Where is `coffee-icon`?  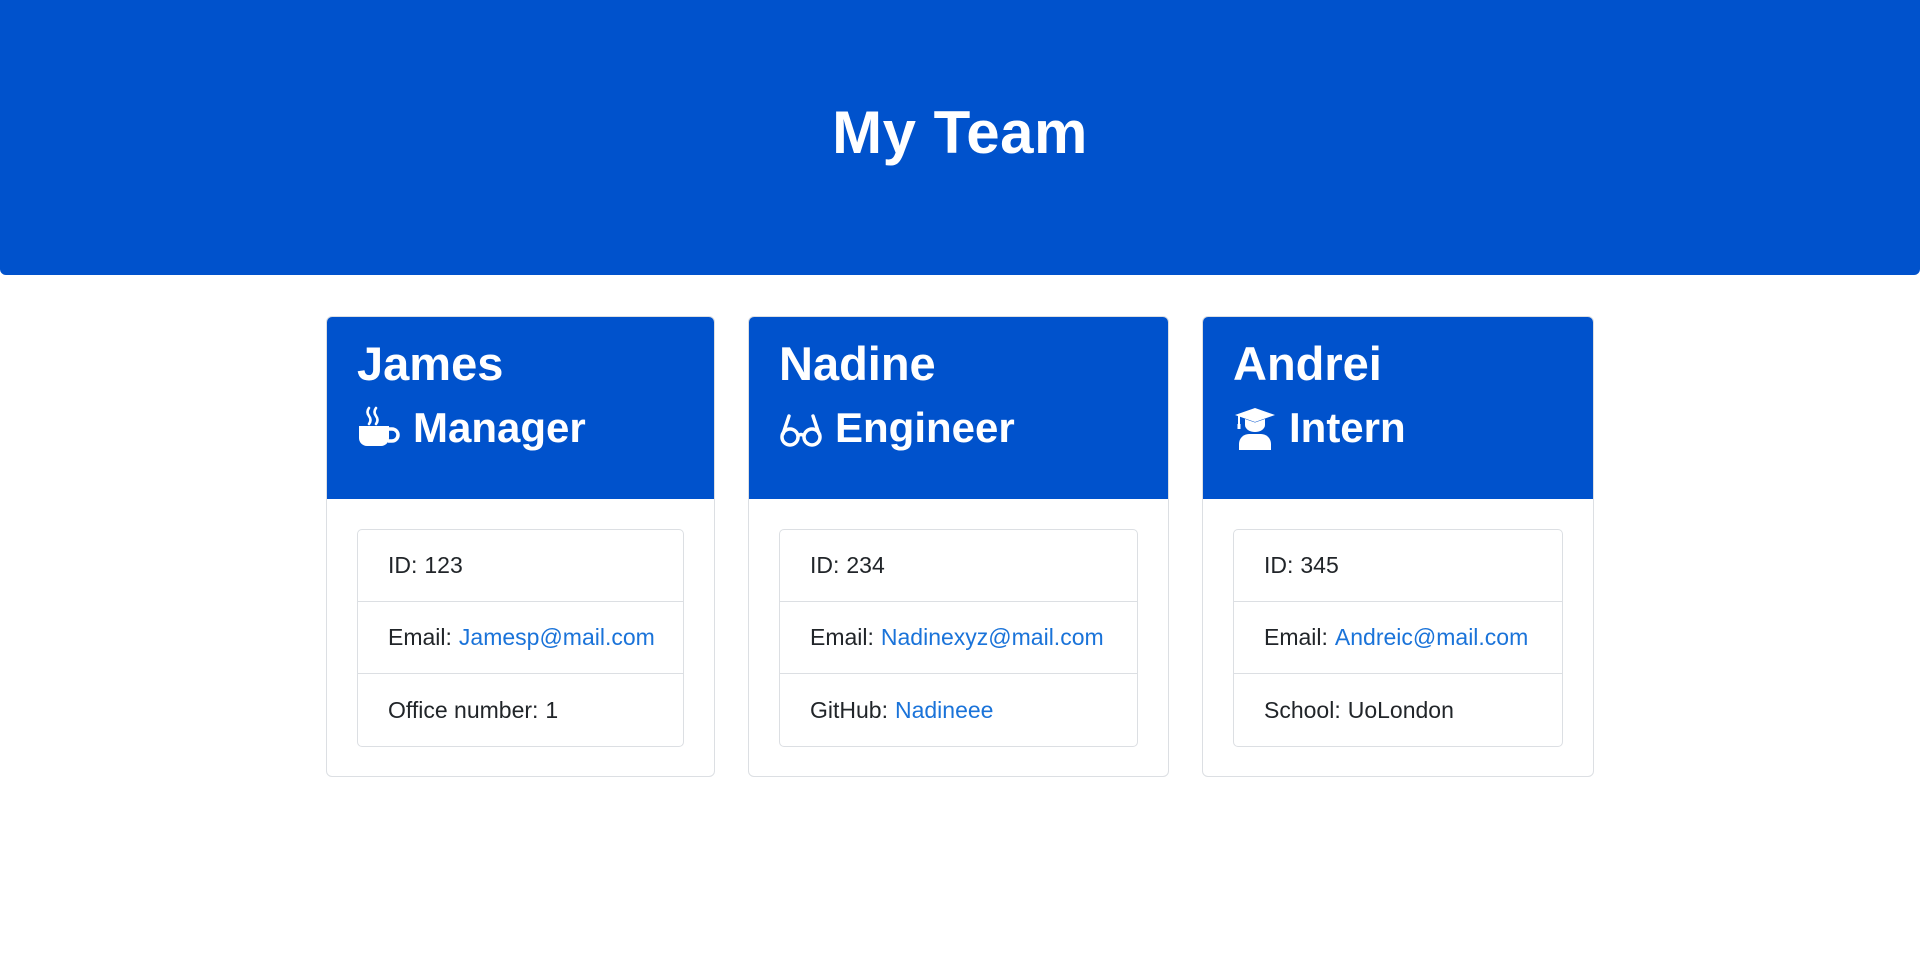
coffee-icon is located at coordinates (379, 428).